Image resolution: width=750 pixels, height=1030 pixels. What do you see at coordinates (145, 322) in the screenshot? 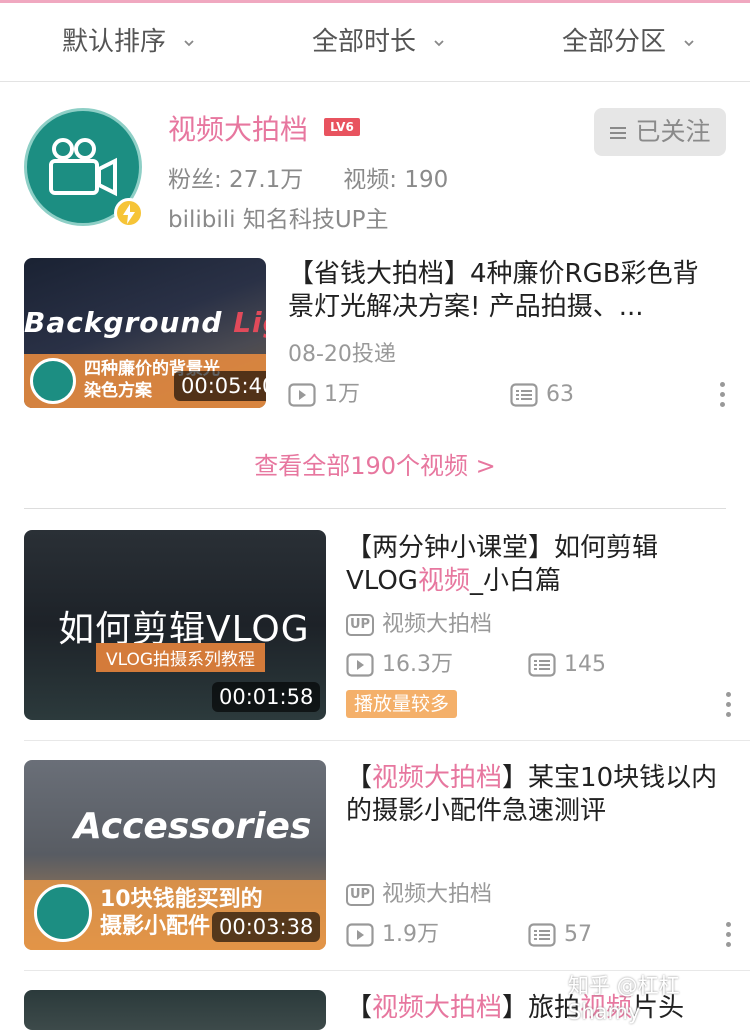
I see `thumbnail-text: Background Light` at bounding box center [145, 322].